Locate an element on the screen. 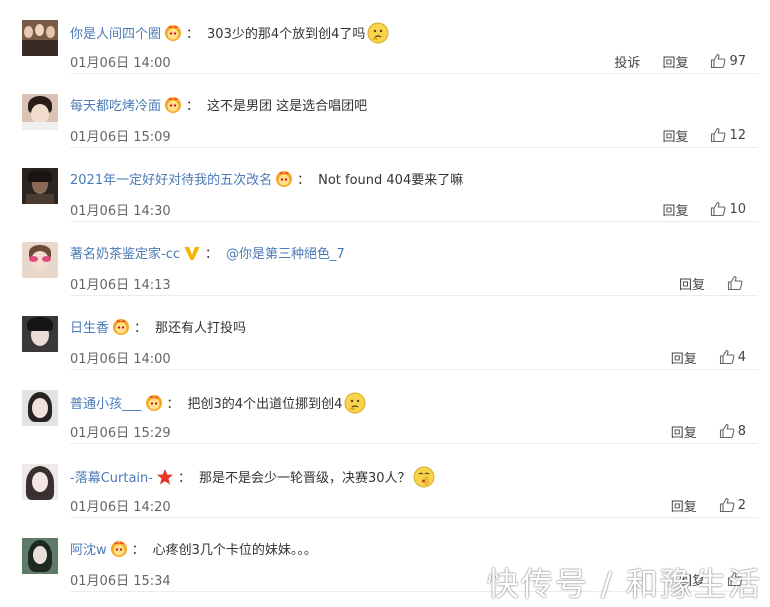 The image size is (770, 607). comment-time: 01月06日 14:13 is located at coordinates (120, 285).